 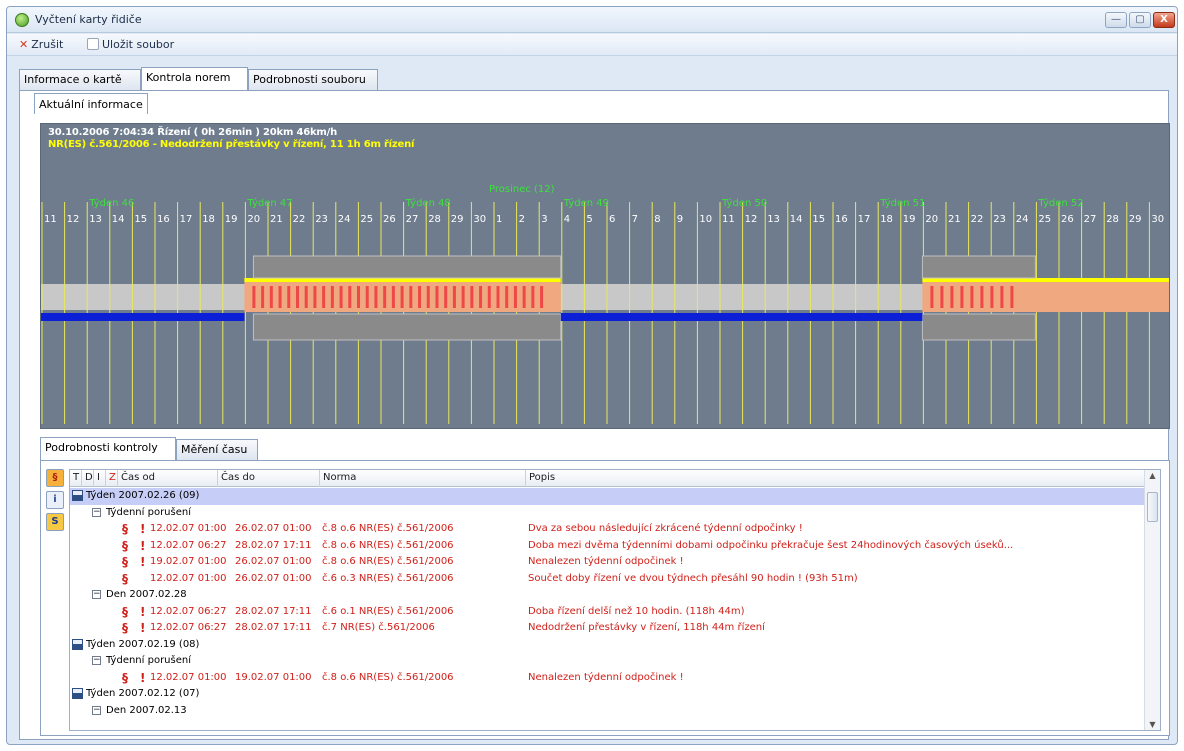 What do you see at coordinates (88, 478) in the screenshot?
I see `col-d: D` at bounding box center [88, 478].